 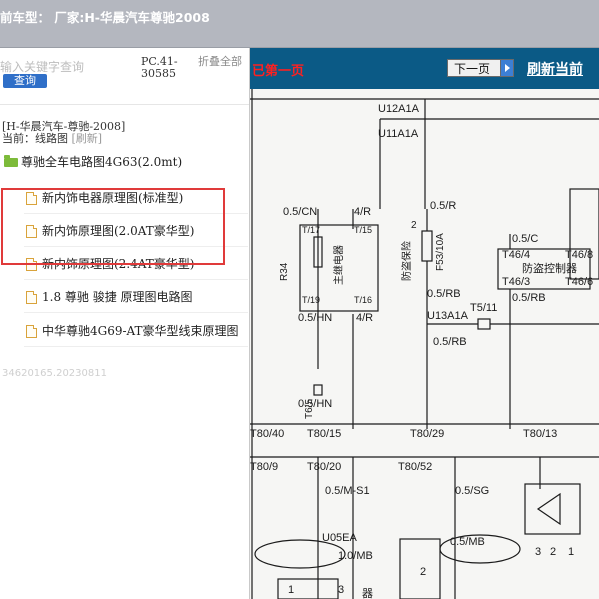 I want to click on tree-item: 中华尊驰4G69-AT豪华型线束原理图, so click(x=132, y=331).